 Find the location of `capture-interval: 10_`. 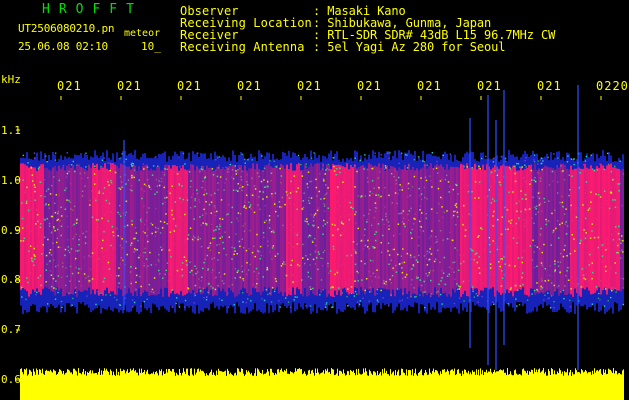

capture-interval: 10_ is located at coordinates (151, 46).